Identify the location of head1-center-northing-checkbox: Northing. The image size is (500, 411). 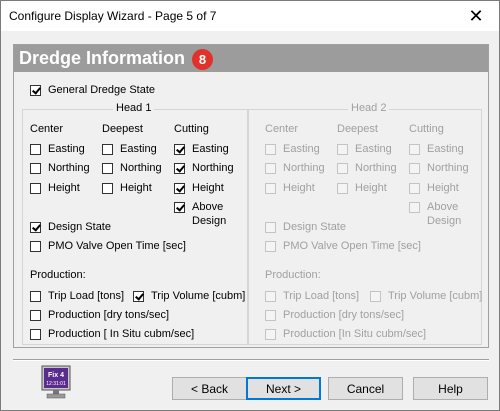
(60, 168).